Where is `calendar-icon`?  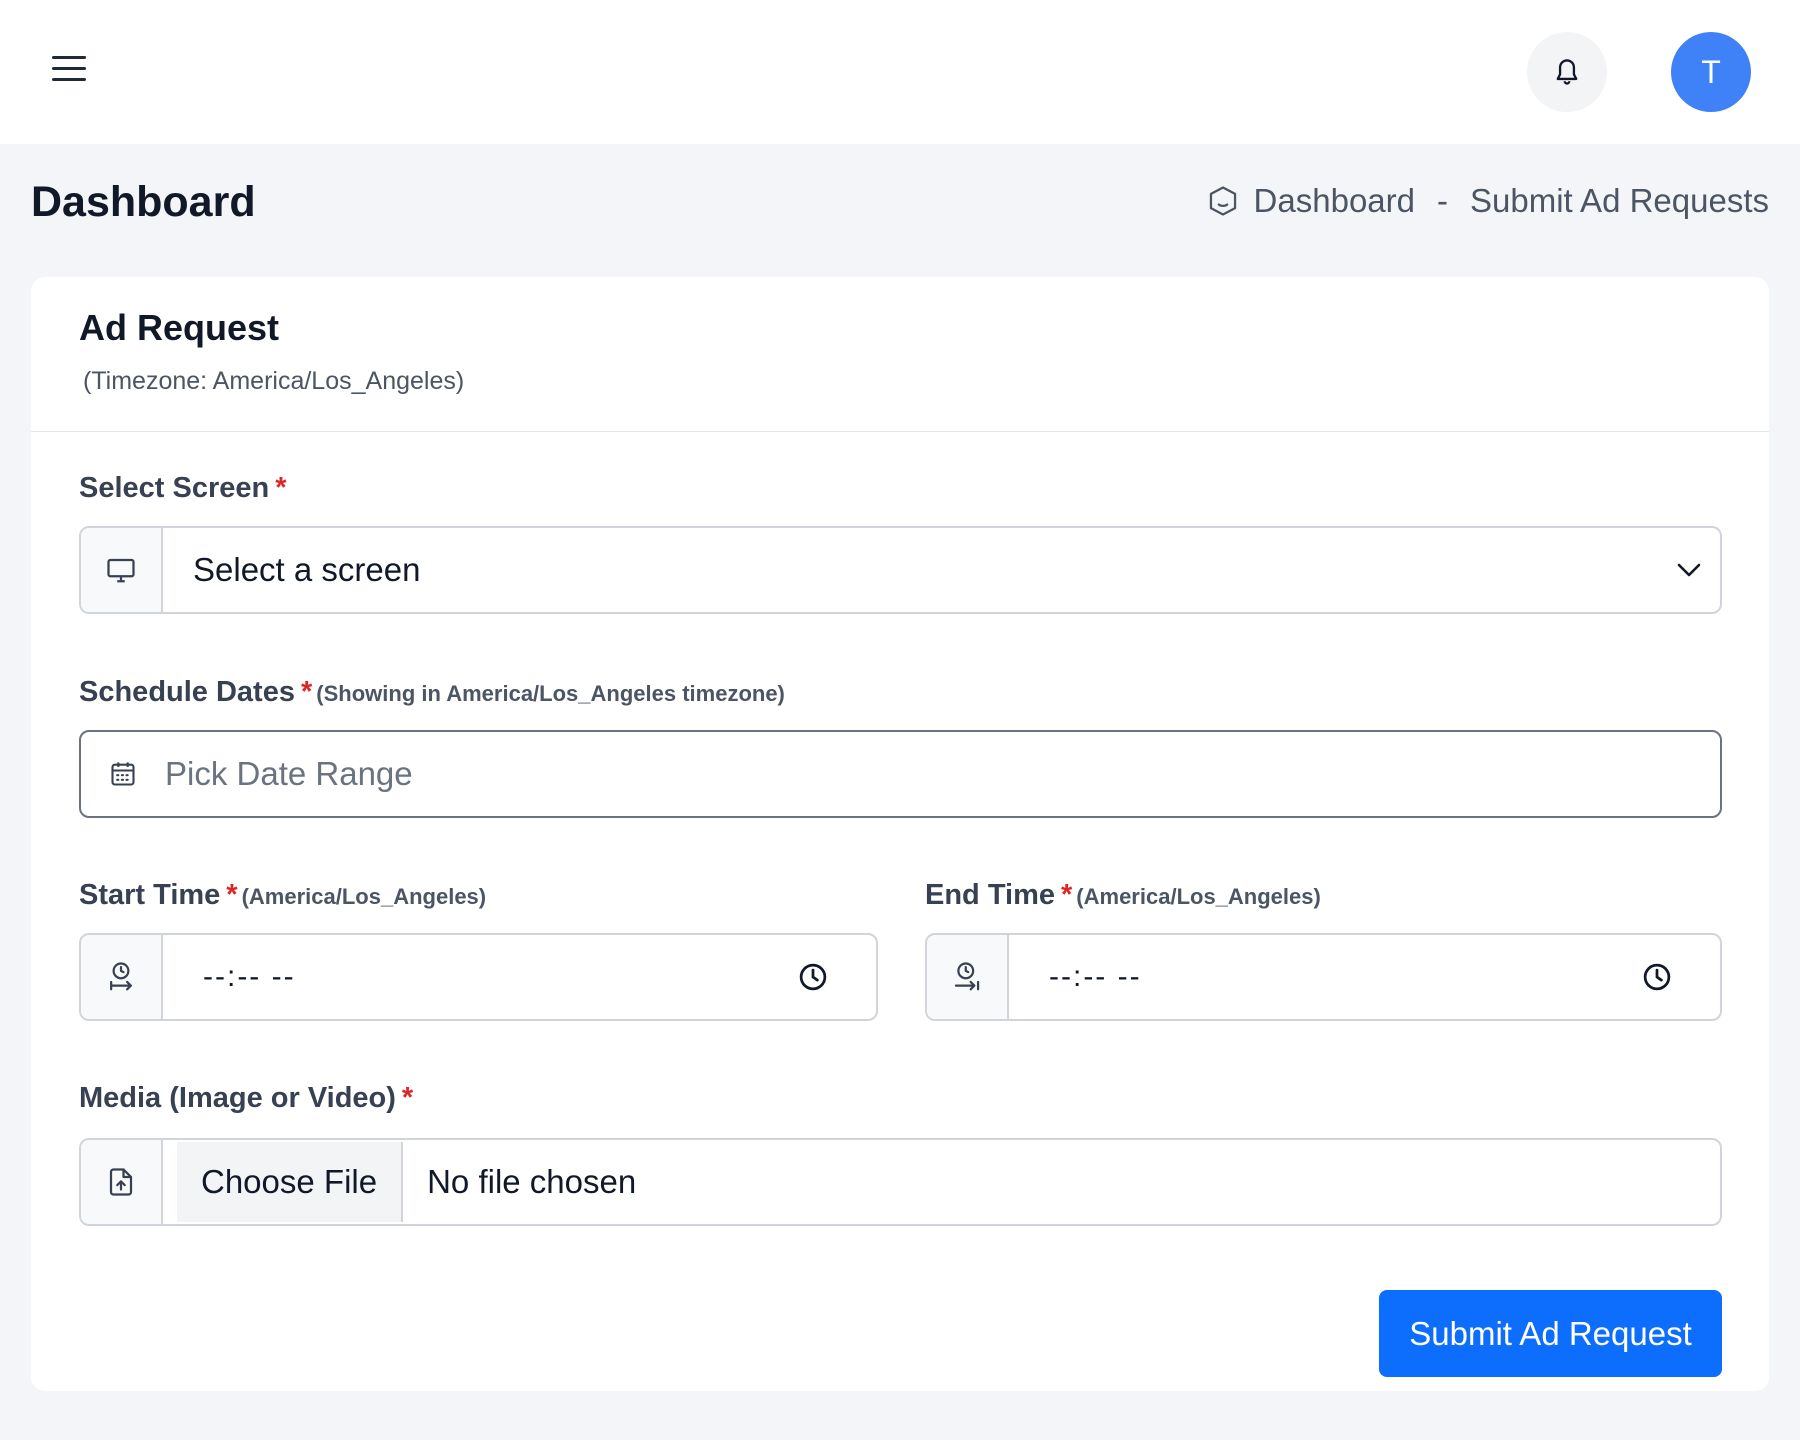 calendar-icon is located at coordinates (123, 774).